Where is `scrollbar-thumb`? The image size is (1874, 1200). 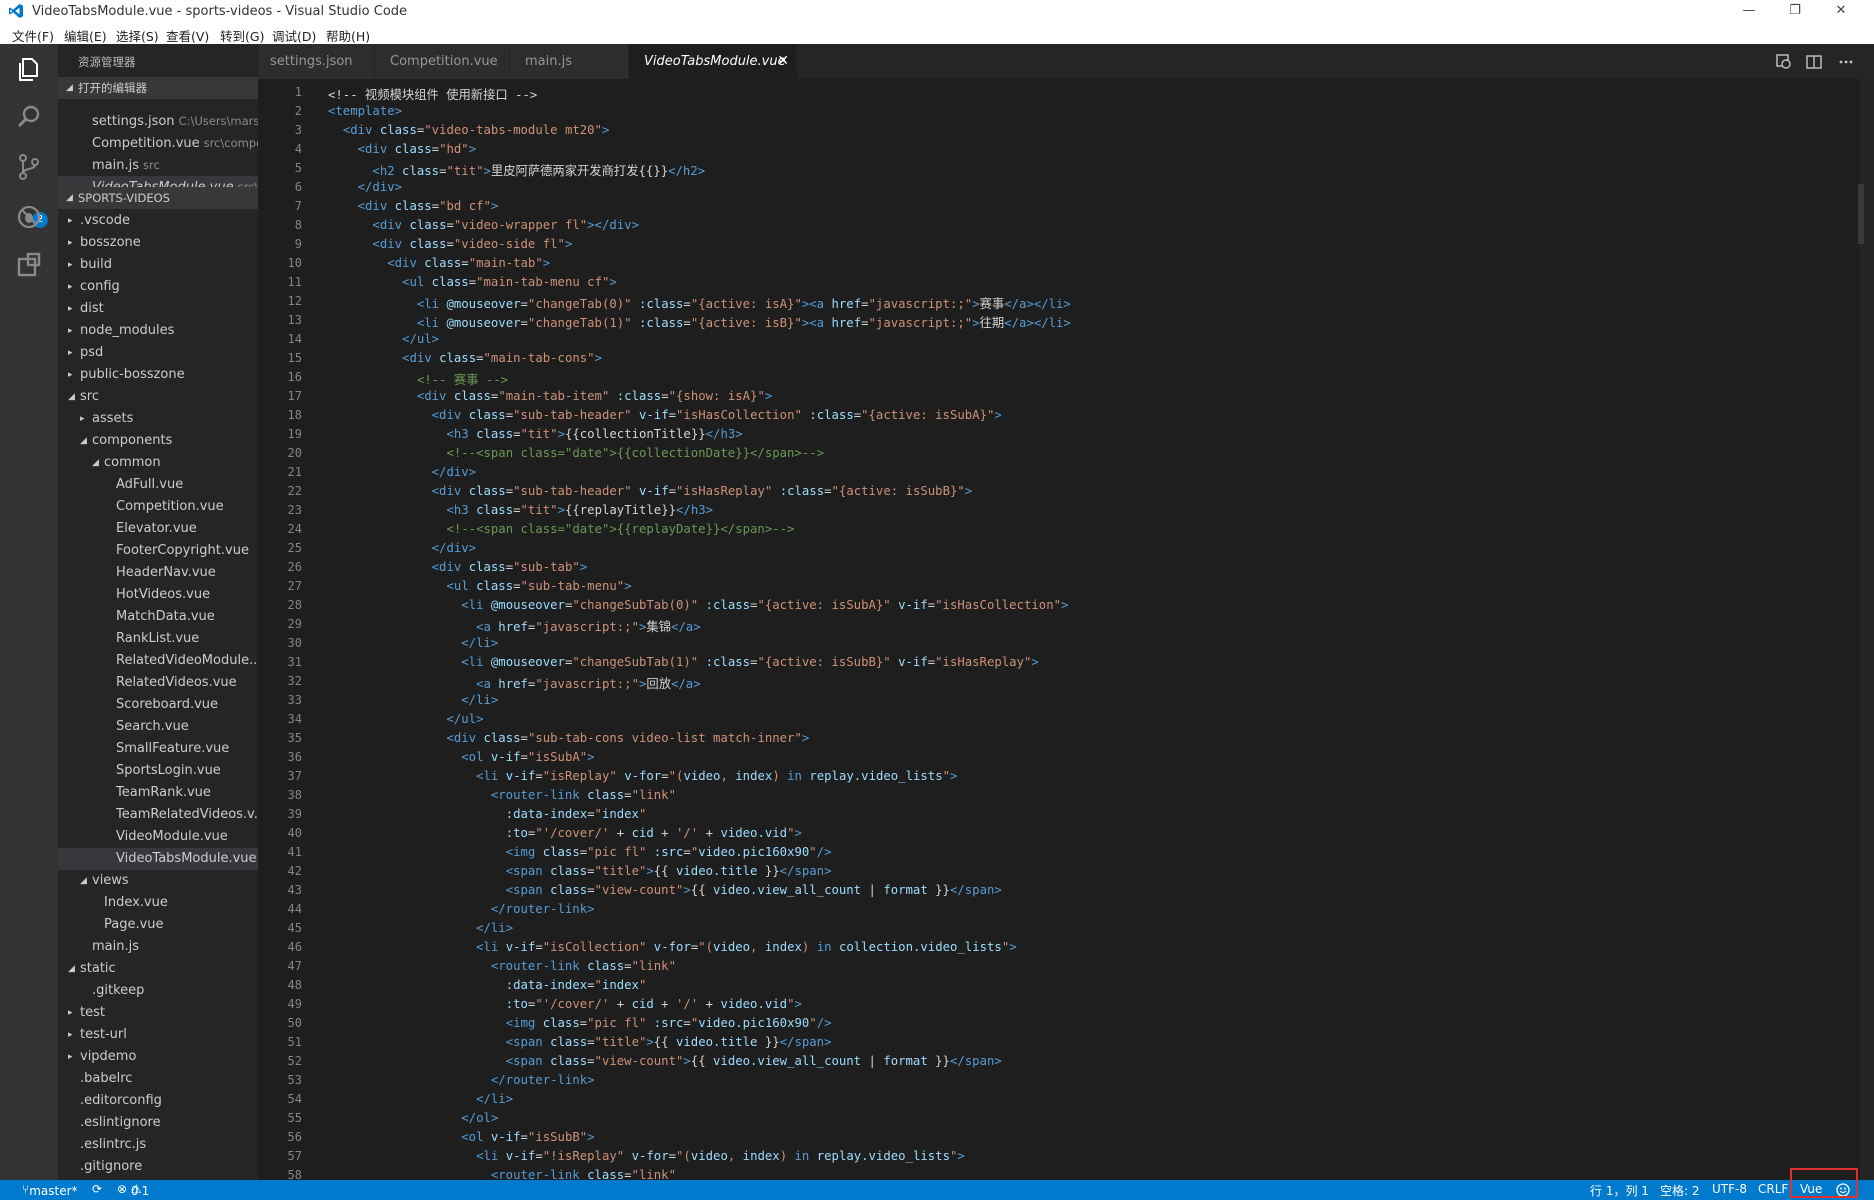 scrollbar-thumb is located at coordinates (1861, 214).